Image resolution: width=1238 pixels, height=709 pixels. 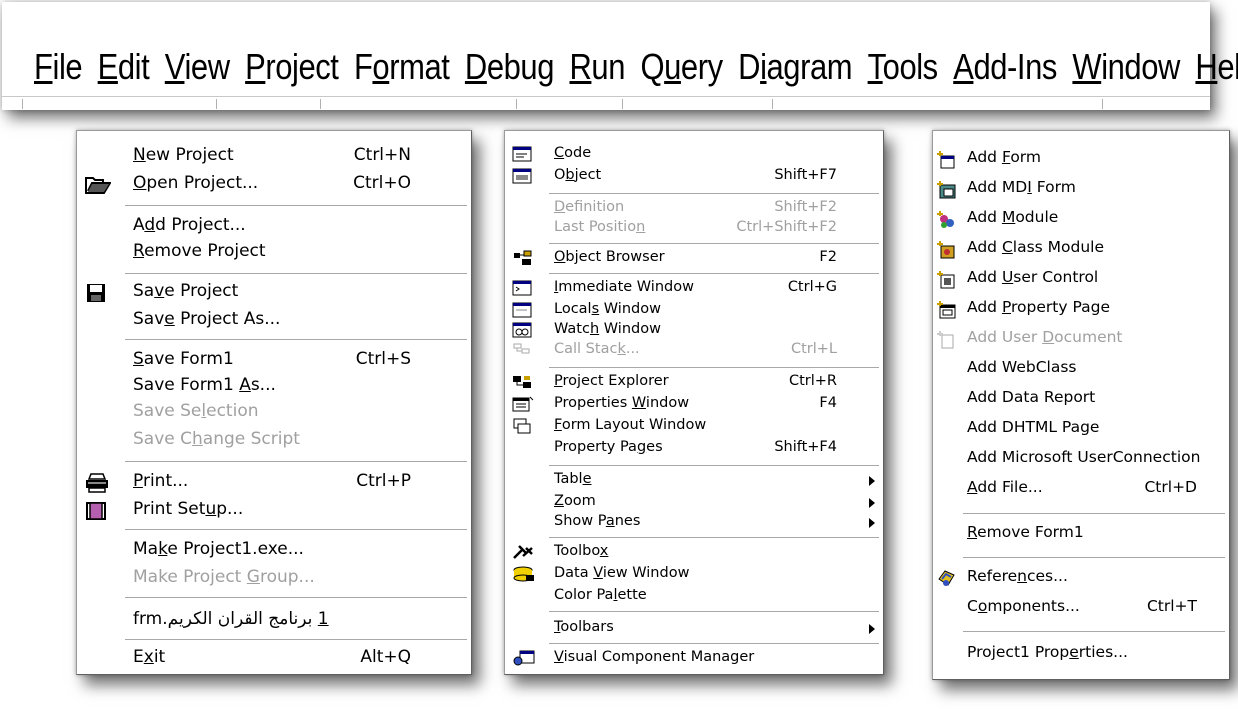 I want to click on menu-item-visual-component-manager: Visual Component Manager, so click(x=694, y=660).